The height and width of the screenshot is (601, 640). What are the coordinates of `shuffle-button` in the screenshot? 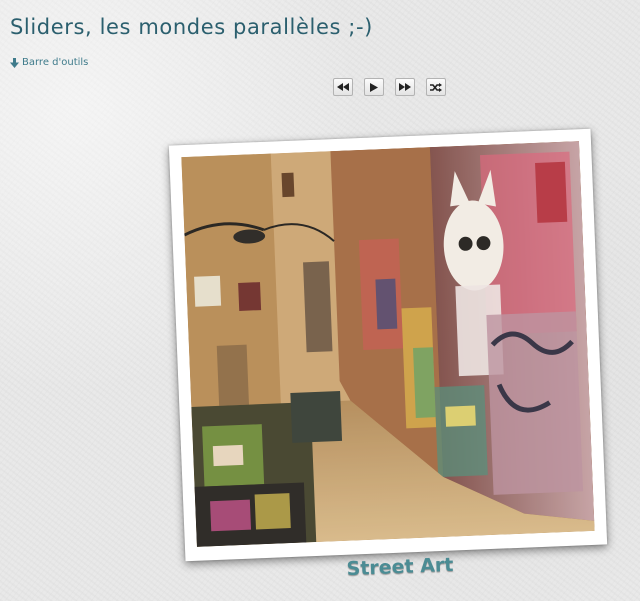 It's located at (436, 87).